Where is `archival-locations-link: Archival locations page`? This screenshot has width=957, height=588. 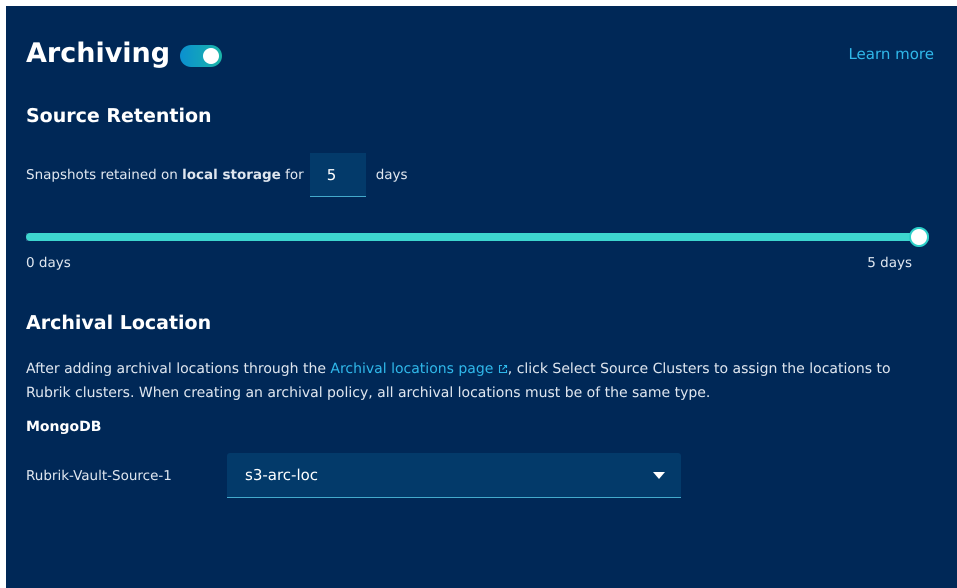 archival-locations-link: Archival locations page is located at coordinates (419, 369).